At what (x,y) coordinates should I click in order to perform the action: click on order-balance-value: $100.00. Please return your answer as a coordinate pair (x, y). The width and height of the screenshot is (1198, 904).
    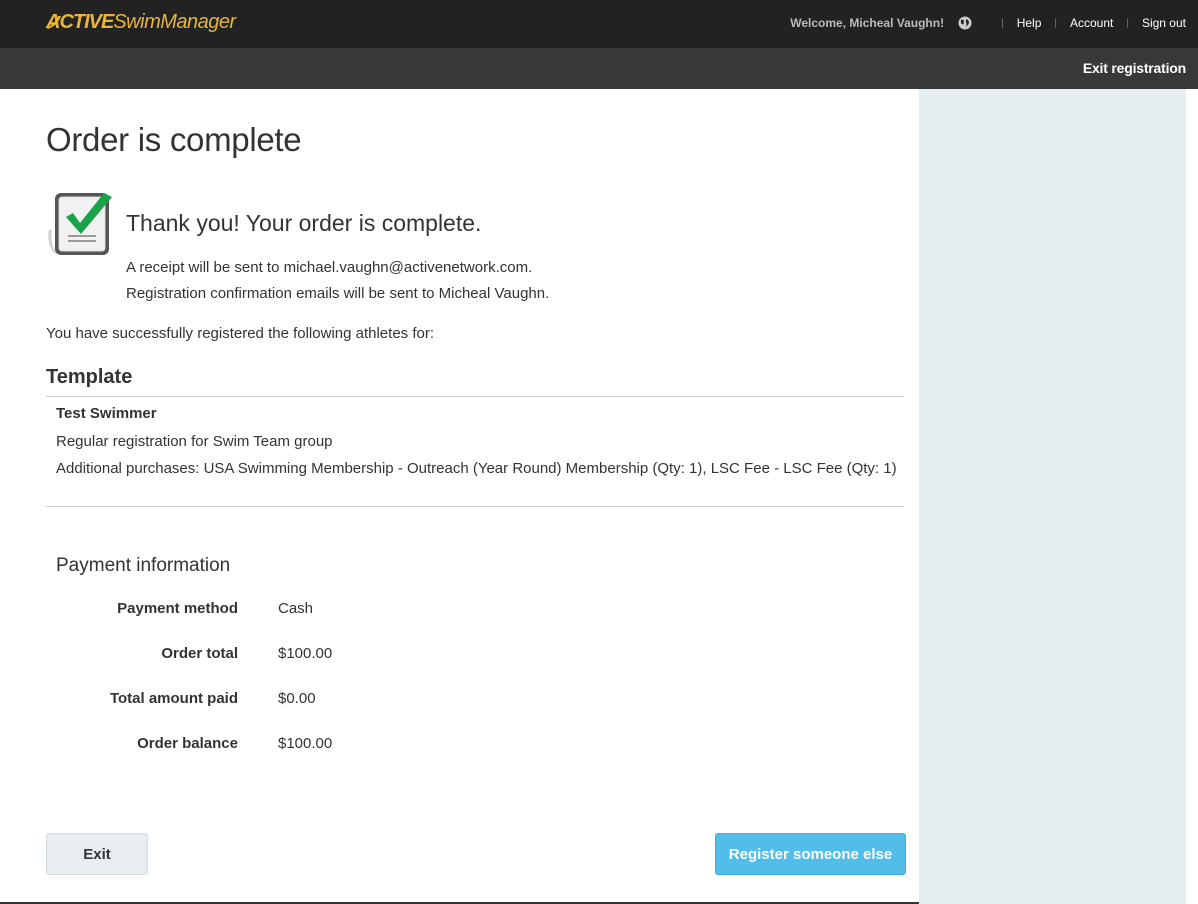
    Looking at the image, I should click on (305, 743).